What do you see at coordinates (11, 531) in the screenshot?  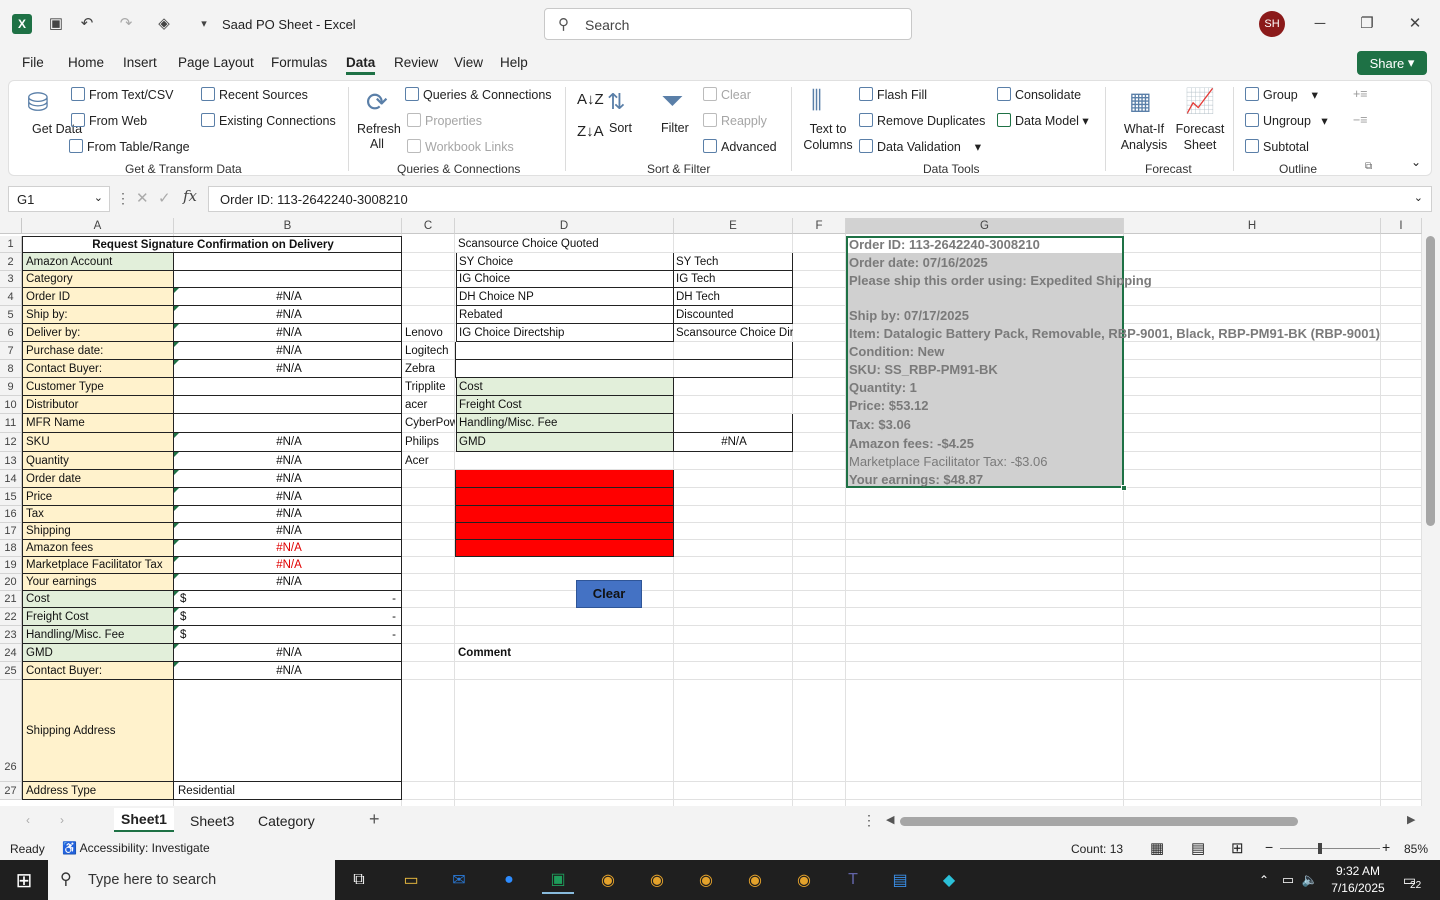 I see `row-header: 17` at bounding box center [11, 531].